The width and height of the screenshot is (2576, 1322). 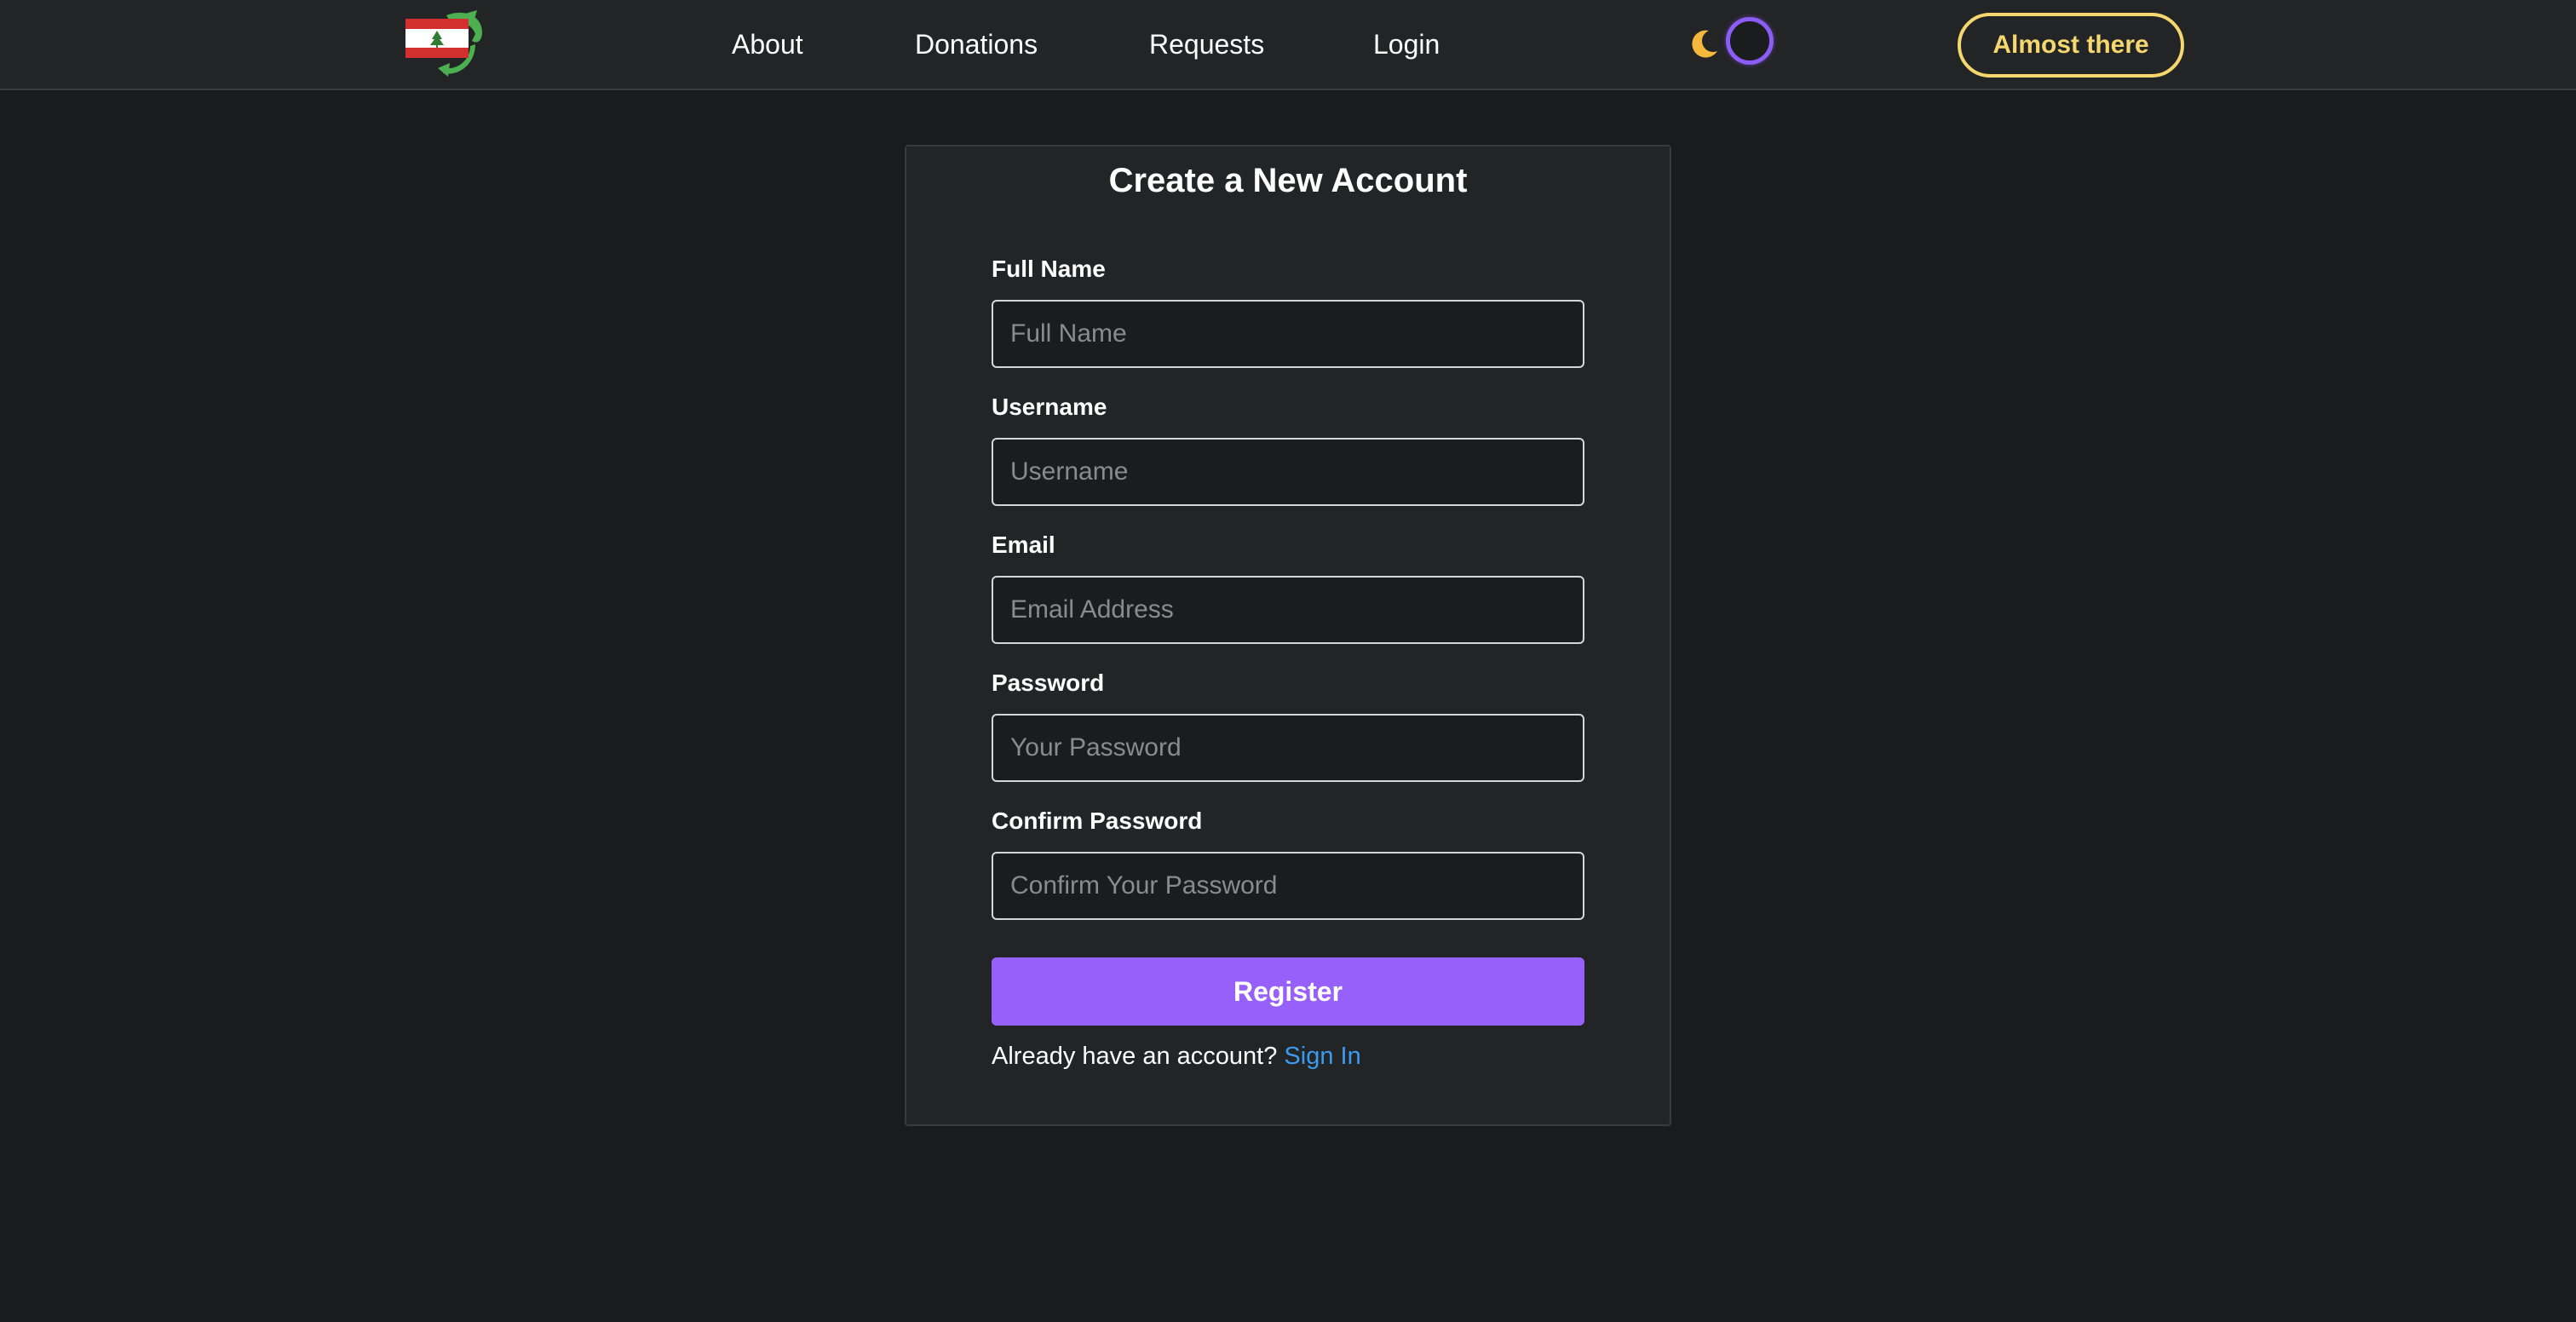 I want to click on password-label: Password, so click(x=1049, y=683).